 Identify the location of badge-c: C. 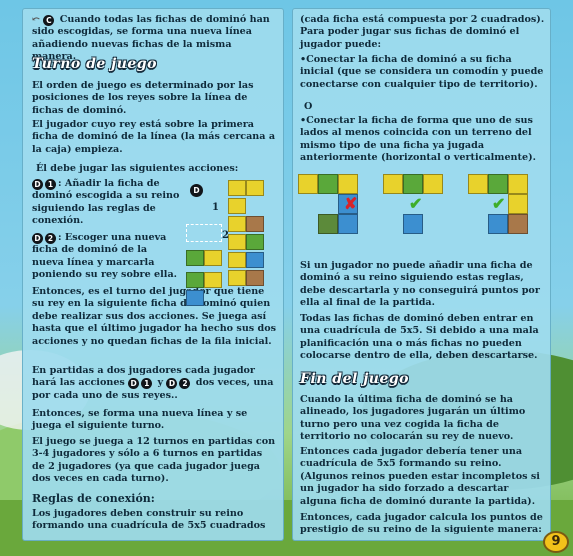
(49, 20).